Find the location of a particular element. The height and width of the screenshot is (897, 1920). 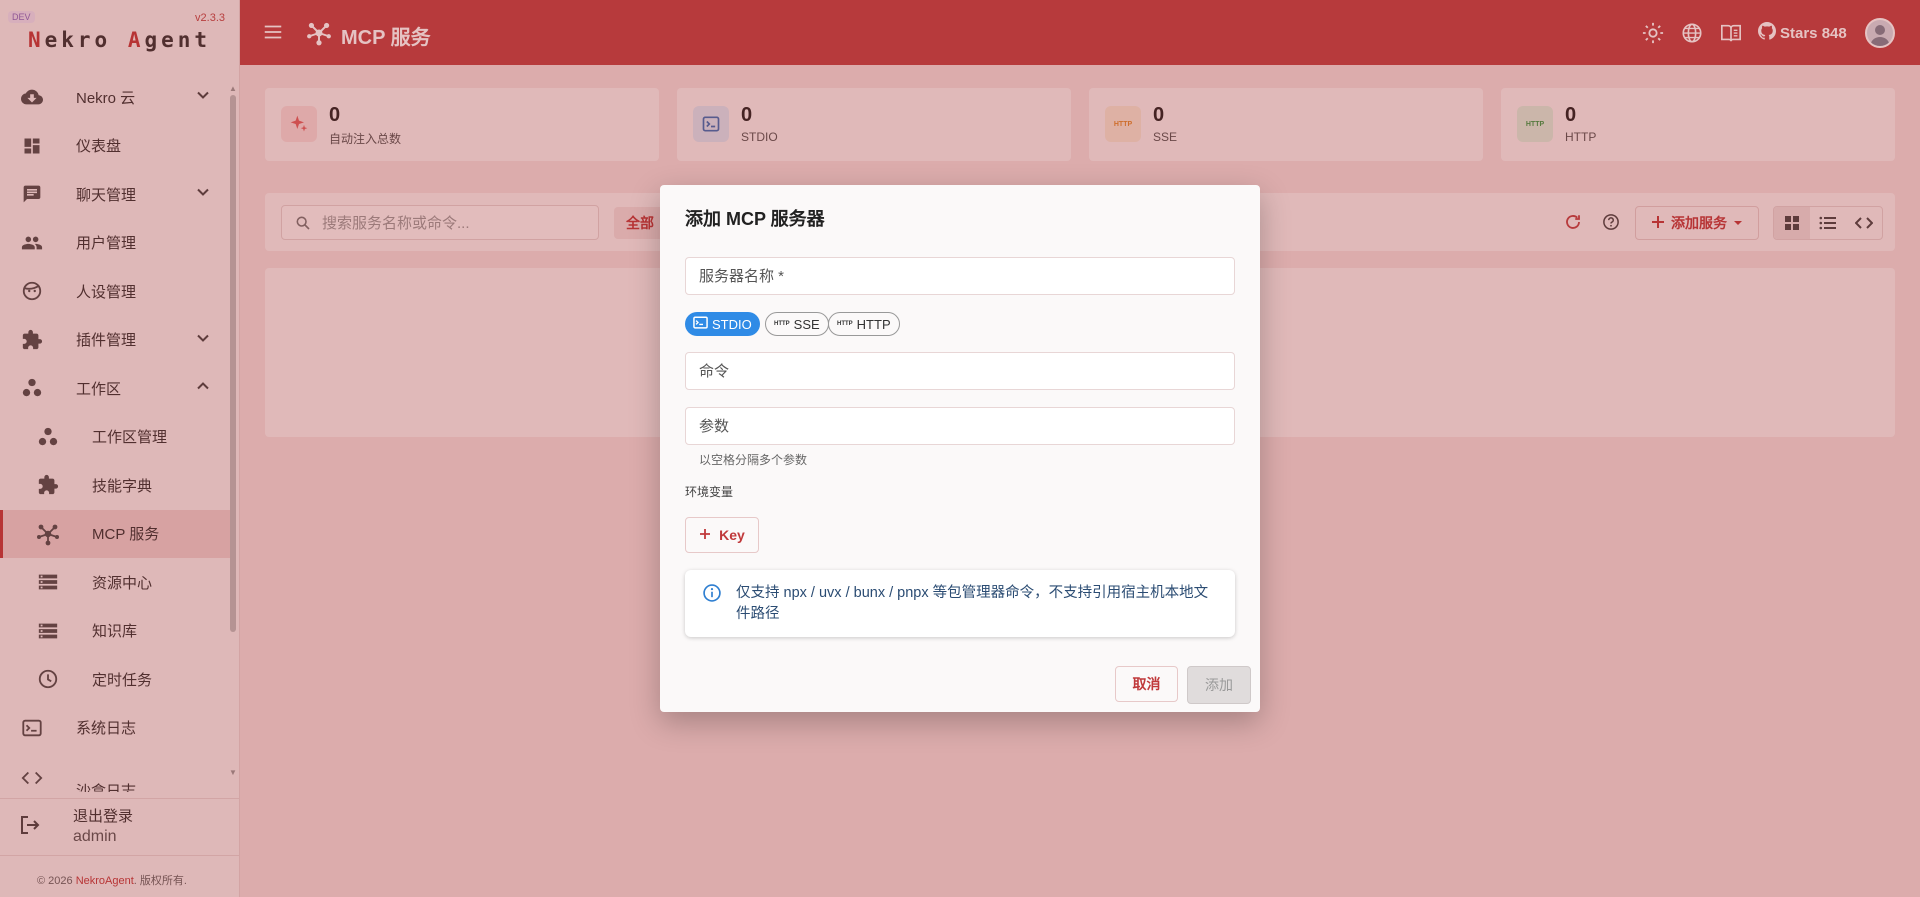

cancel-button: 取消 is located at coordinates (1146, 684).